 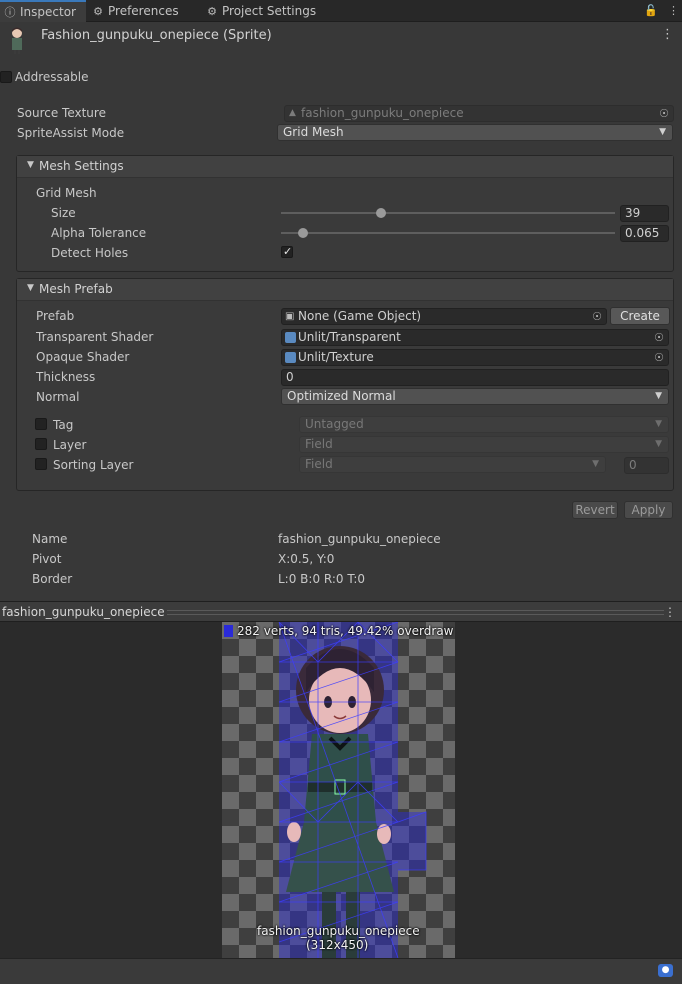 What do you see at coordinates (475, 377) in the screenshot?
I see `thickness-input: 0` at bounding box center [475, 377].